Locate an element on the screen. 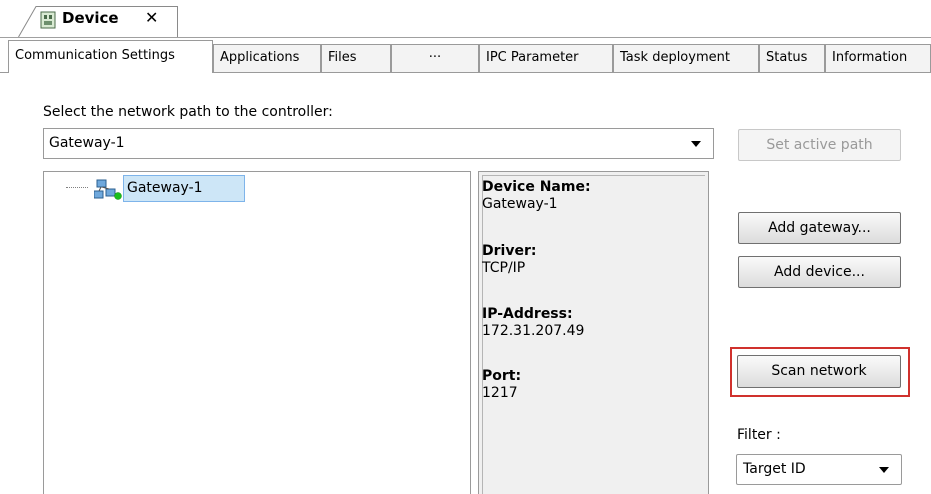 The height and width of the screenshot is (494, 931). tab-applications: Applications is located at coordinates (267, 58).